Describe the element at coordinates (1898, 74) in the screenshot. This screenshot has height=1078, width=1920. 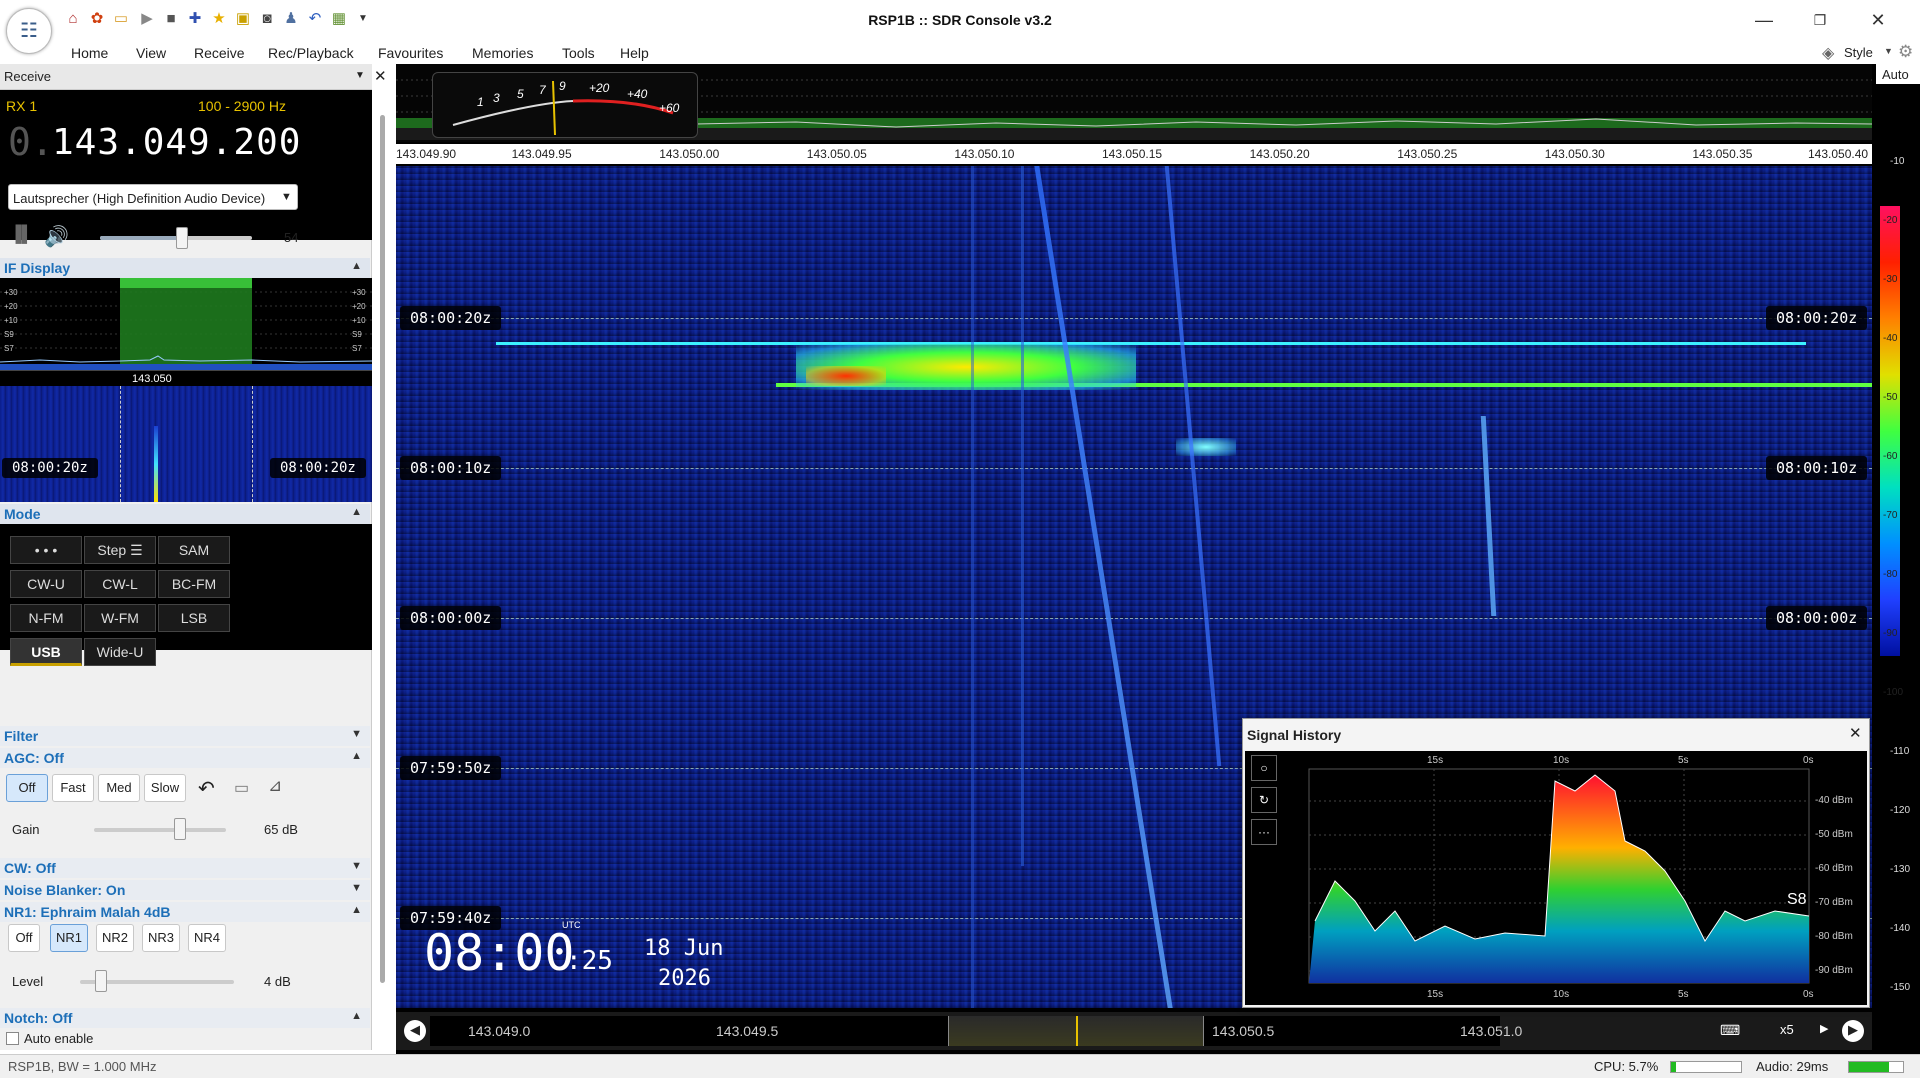
I see `auto-scale-button: Auto` at that location.